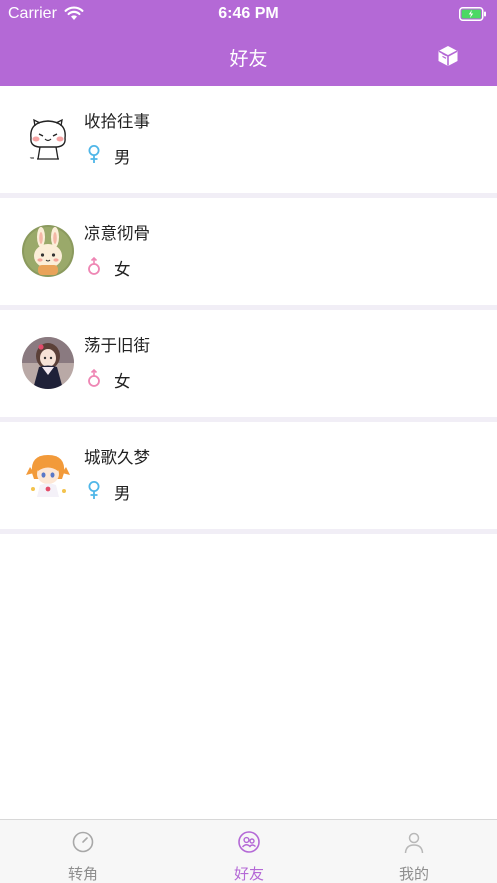  What do you see at coordinates (448, 56) in the screenshot?
I see `cube-icon` at bounding box center [448, 56].